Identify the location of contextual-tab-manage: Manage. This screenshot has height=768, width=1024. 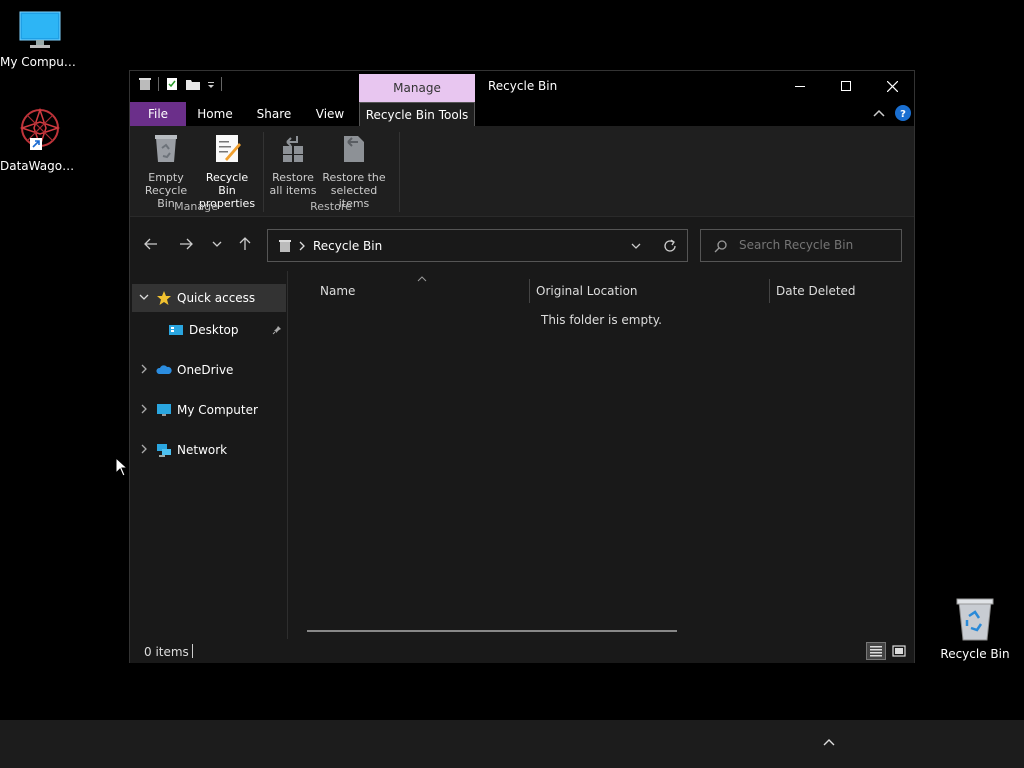
(417, 88).